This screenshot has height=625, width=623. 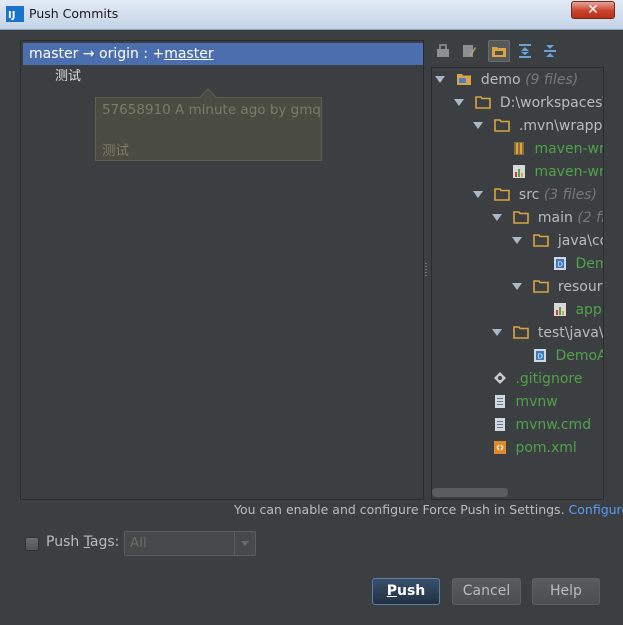 I want to click on tree-node-count: (2 fil, so click(x=590, y=218).